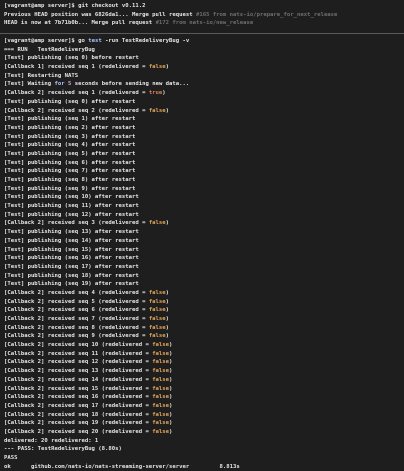 This screenshot has width=404, height=471. Describe the element at coordinates (202, 232) in the screenshot. I see `terminal-line: [Test] publishing (seq 13) after restart` at that location.